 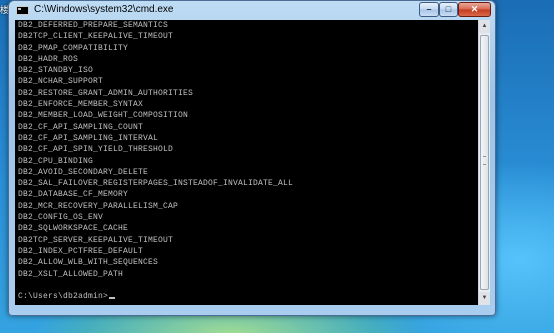 I want to click on console-line: DB2_CF_API_SAMPLING_INTERVAL, so click(x=88, y=138).